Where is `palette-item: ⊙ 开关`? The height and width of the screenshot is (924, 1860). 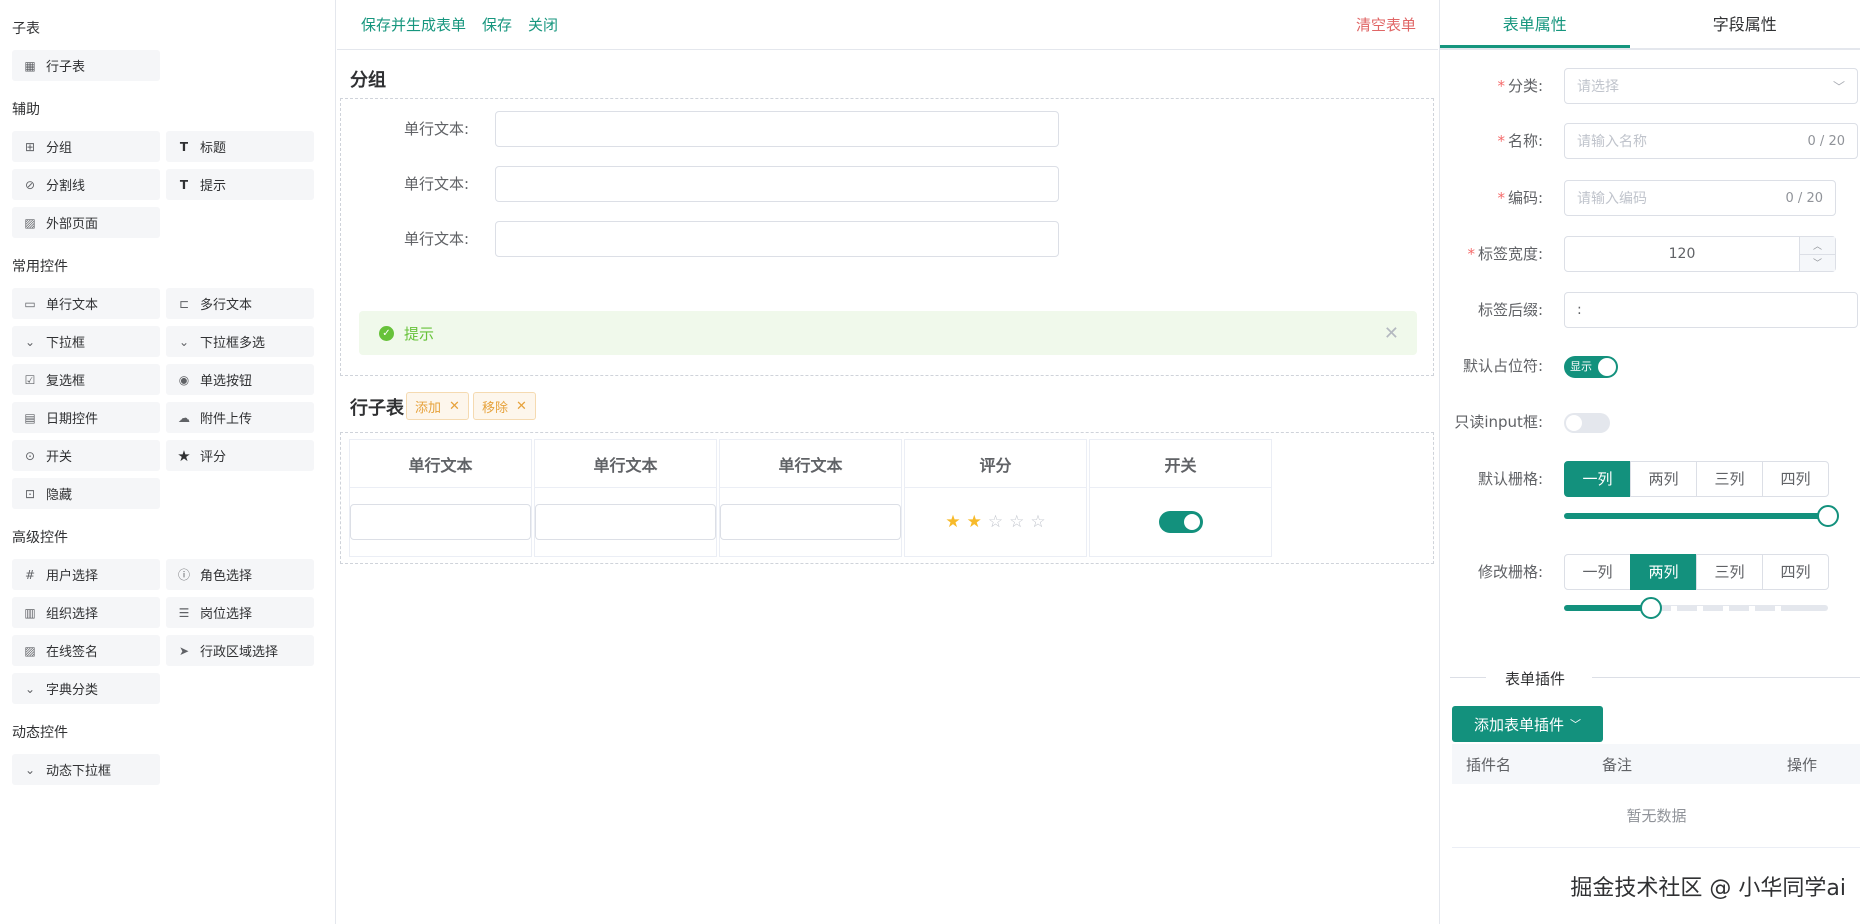
palette-item: ⊙ 开关 is located at coordinates (86, 455).